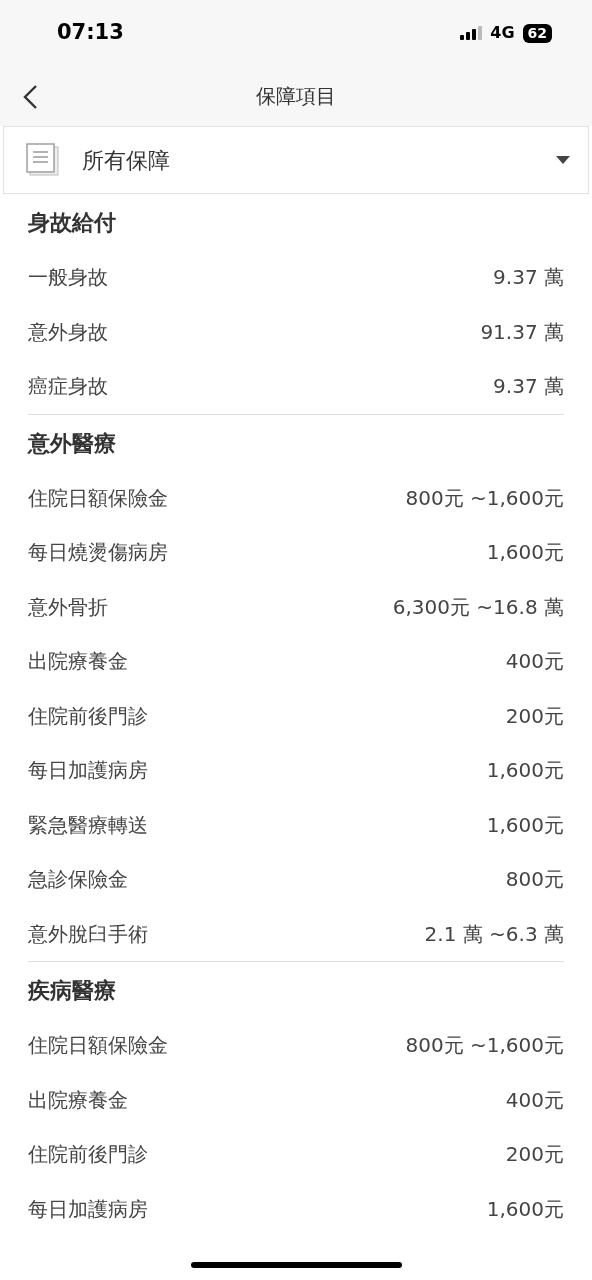 The image size is (592, 1280). Describe the element at coordinates (90, 33) in the screenshot. I see `status-time: 07:13` at that location.